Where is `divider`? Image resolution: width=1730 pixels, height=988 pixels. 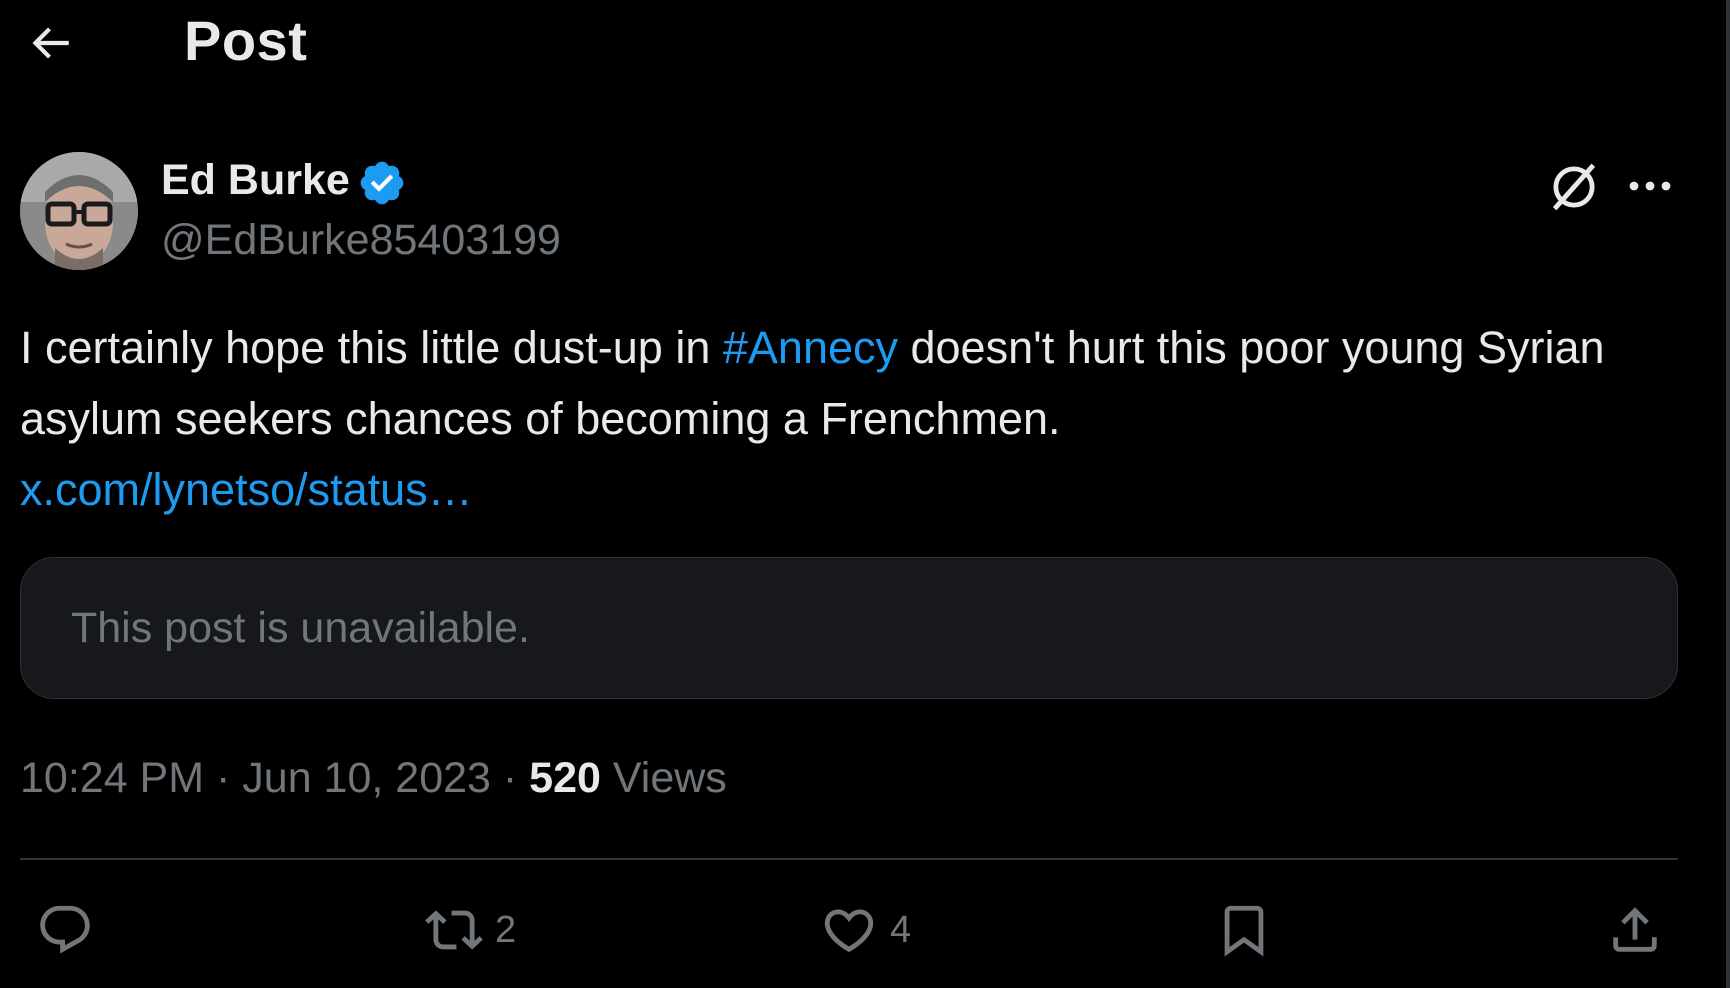 divider is located at coordinates (849, 859).